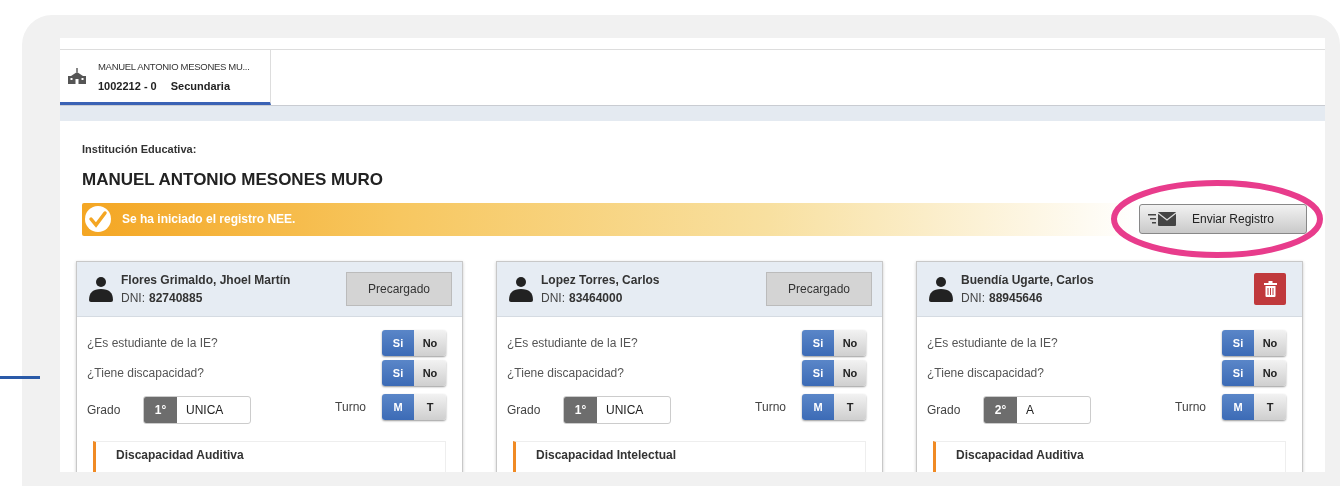 The image size is (1340, 486). What do you see at coordinates (596, 298) in the screenshot?
I see `dni-value: 83464000` at bounding box center [596, 298].